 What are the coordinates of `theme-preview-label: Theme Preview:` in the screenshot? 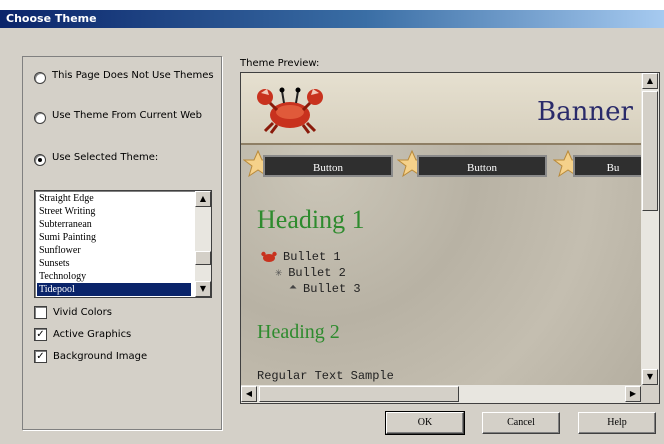 It's located at (280, 63).